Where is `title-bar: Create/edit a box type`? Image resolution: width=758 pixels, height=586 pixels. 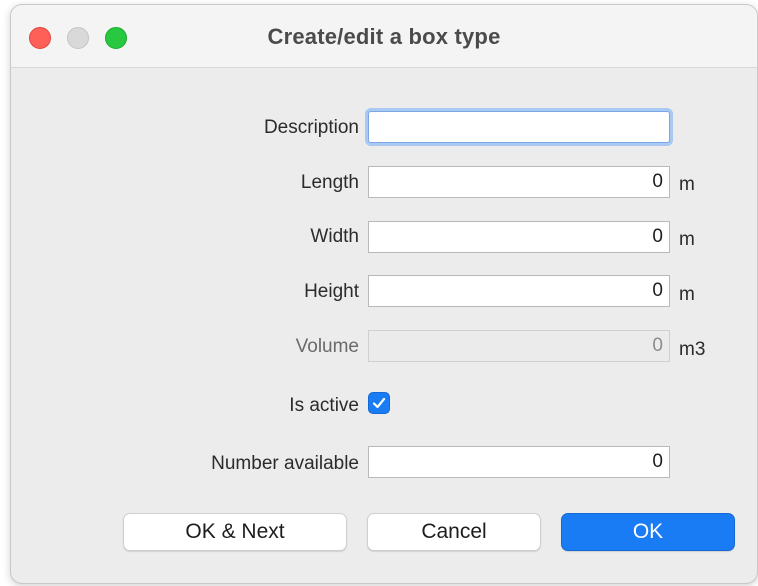
title-bar: Create/edit a box type is located at coordinates (384, 36).